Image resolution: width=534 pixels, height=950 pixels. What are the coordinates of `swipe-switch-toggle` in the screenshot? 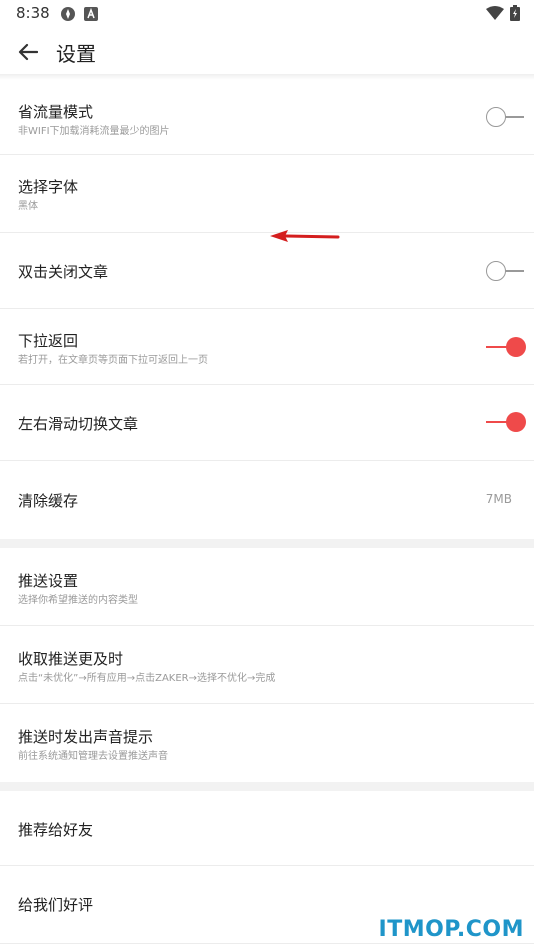 It's located at (506, 422).